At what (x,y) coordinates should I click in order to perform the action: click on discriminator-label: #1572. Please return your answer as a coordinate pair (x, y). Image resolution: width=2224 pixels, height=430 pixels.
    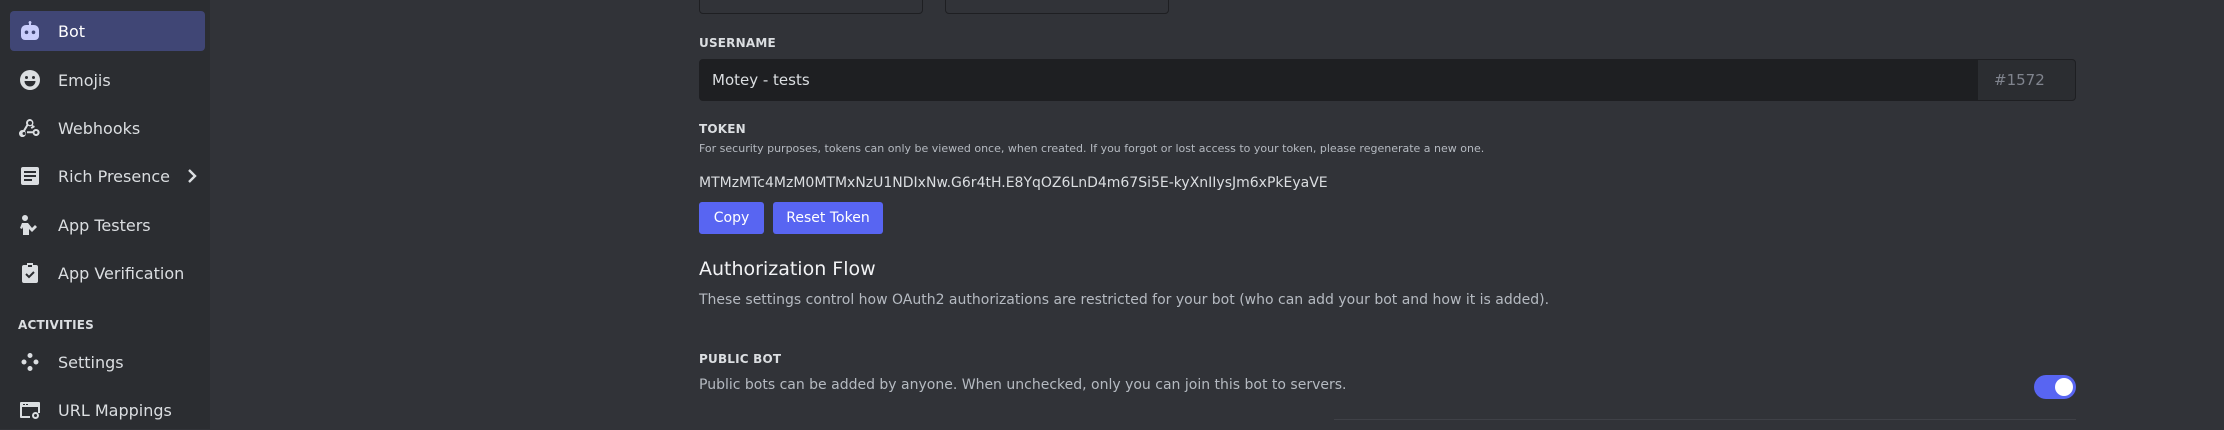
    Looking at the image, I should click on (2026, 80).